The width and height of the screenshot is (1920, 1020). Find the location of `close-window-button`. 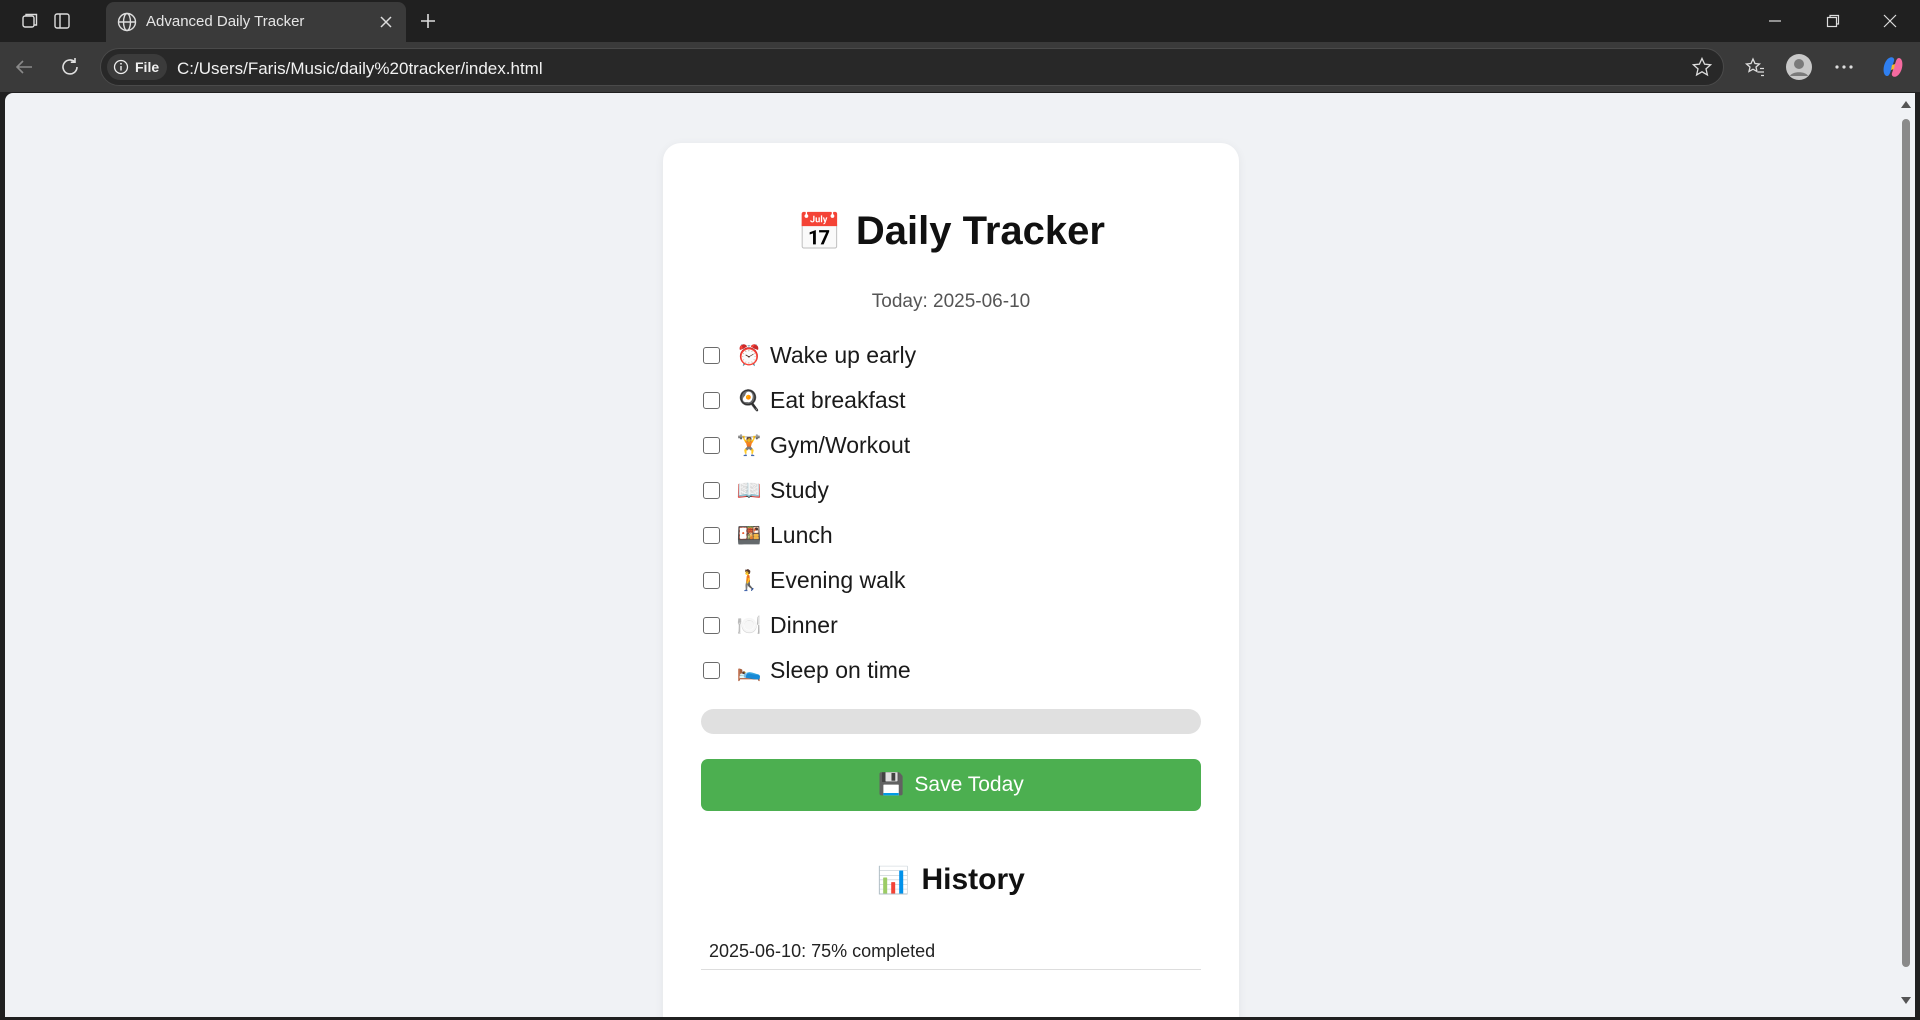

close-window-button is located at coordinates (1890, 21).